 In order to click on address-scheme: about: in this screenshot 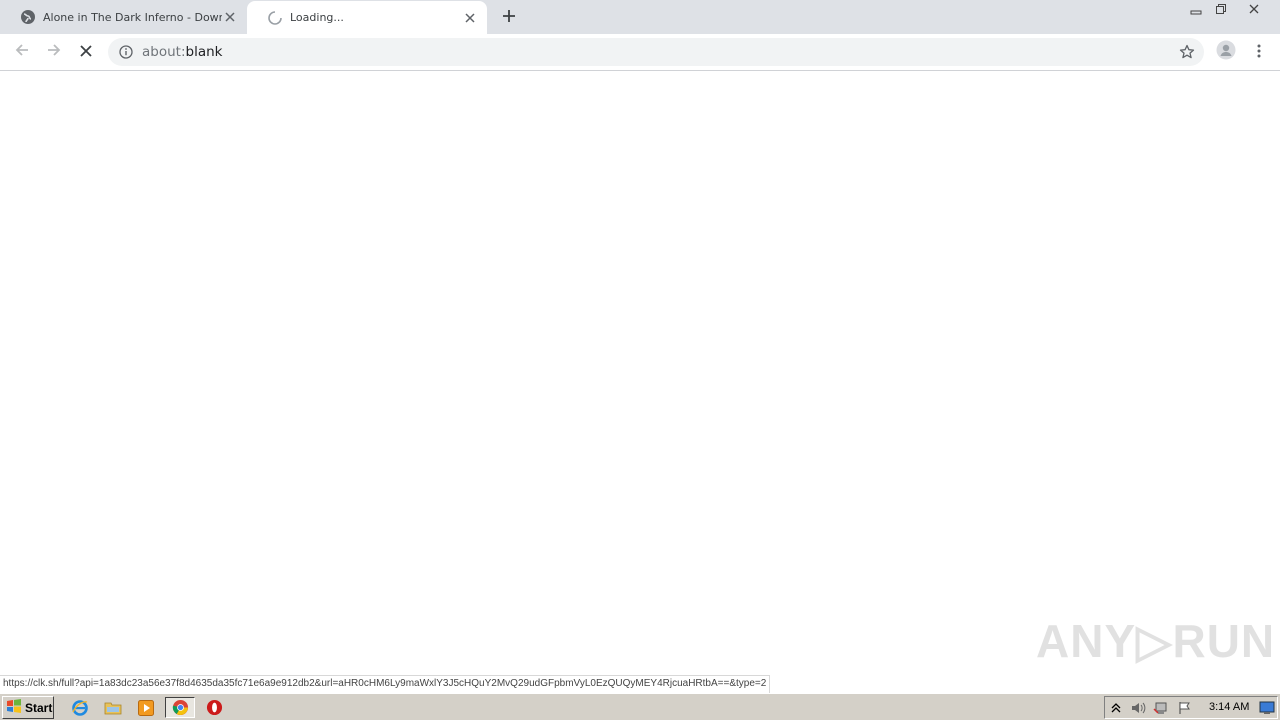, I will do `click(164, 52)`.